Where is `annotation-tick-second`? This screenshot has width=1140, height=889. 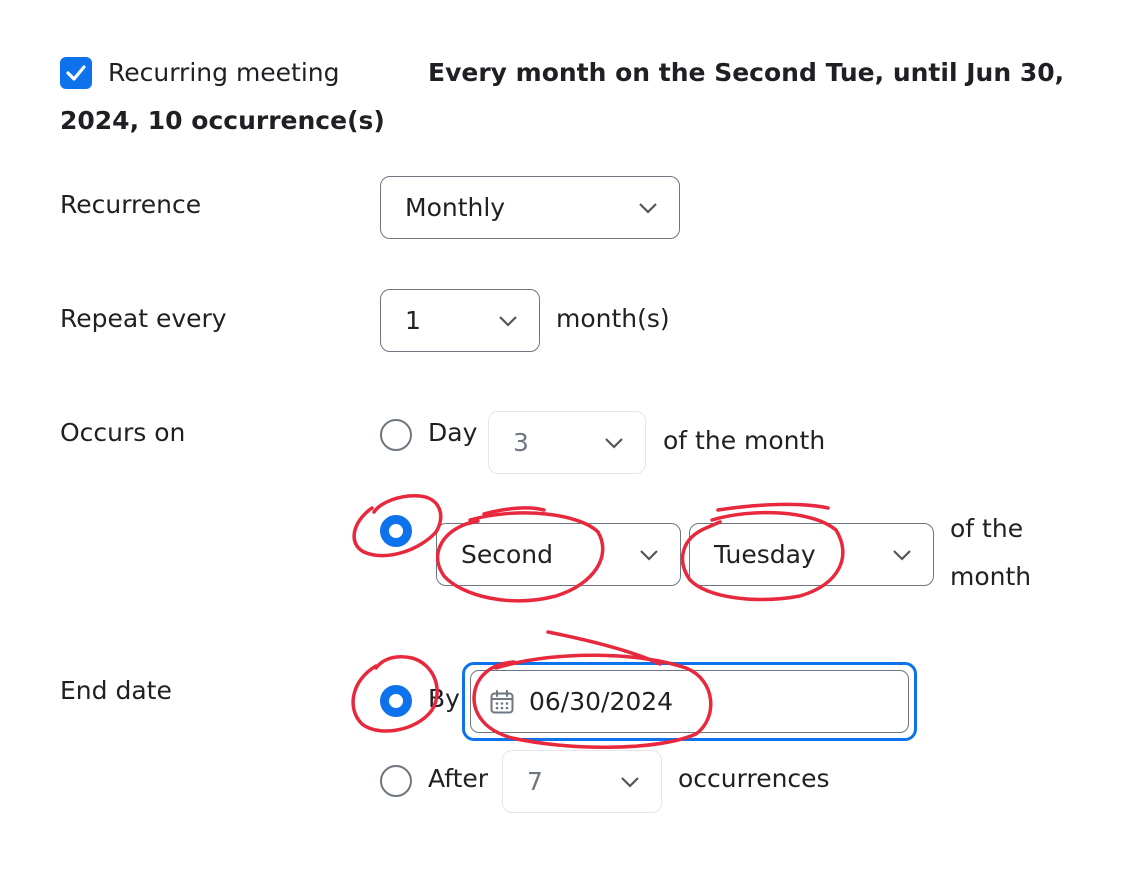
annotation-tick-second is located at coordinates (514, 511).